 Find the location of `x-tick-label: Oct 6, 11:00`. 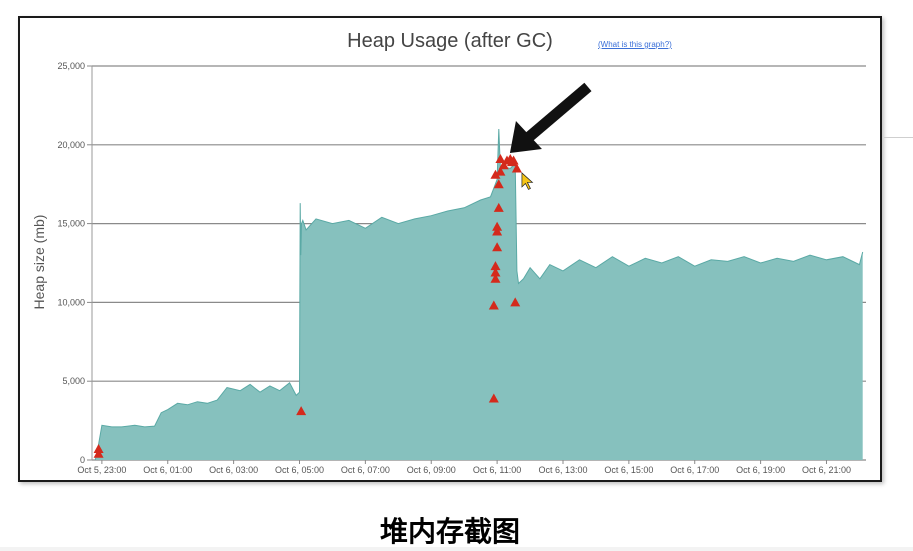

x-tick-label: Oct 6, 11:00 is located at coordinates (497, 470).